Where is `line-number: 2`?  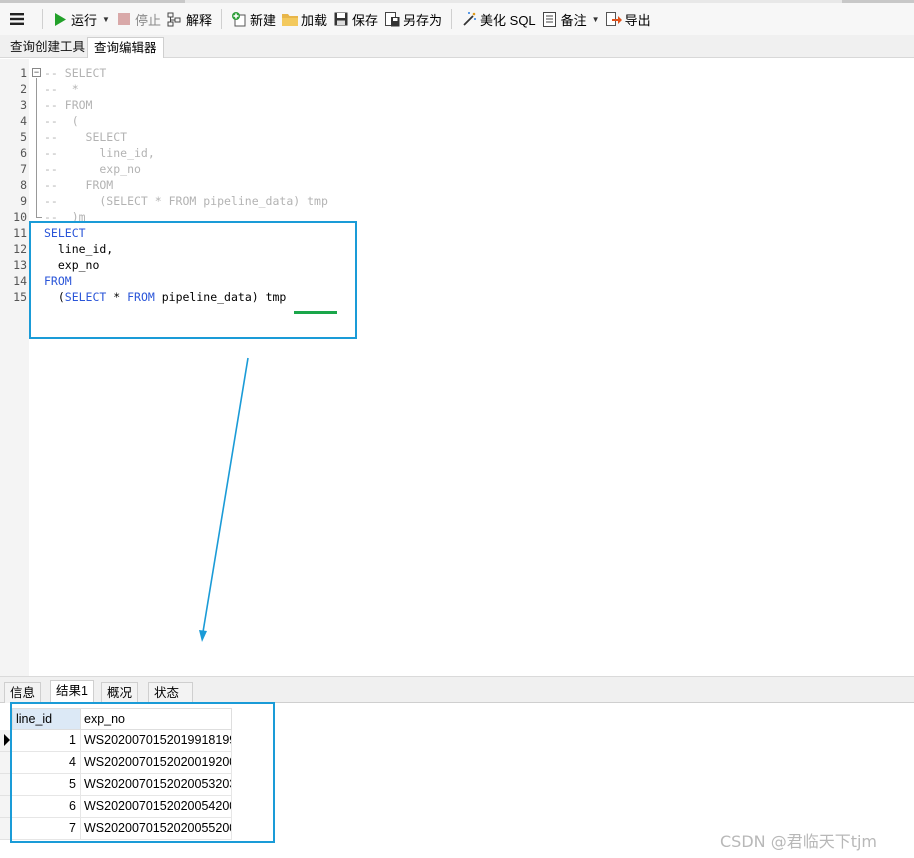 line-number: 2 is located at coordinates (23, 89).